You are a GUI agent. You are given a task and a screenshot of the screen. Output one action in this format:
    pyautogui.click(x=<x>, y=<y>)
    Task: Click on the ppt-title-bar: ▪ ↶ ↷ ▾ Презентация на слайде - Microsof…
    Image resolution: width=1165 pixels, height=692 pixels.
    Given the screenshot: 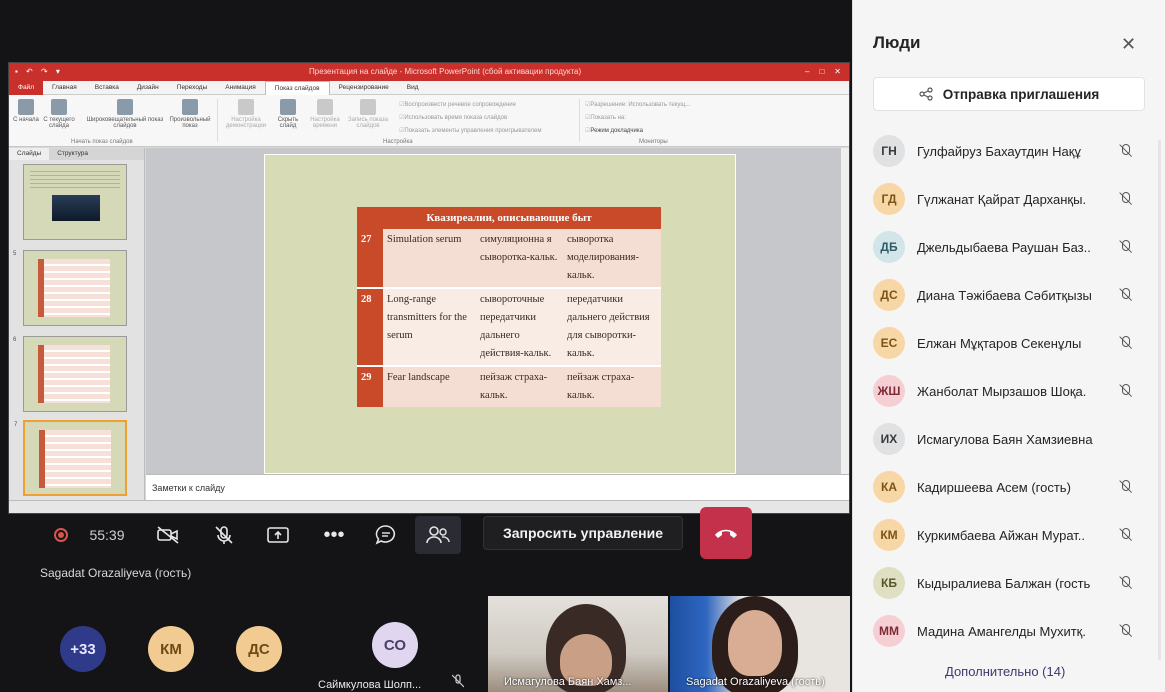 What is the action you would take?
    pyautogui.click(x=429, y=72)
    